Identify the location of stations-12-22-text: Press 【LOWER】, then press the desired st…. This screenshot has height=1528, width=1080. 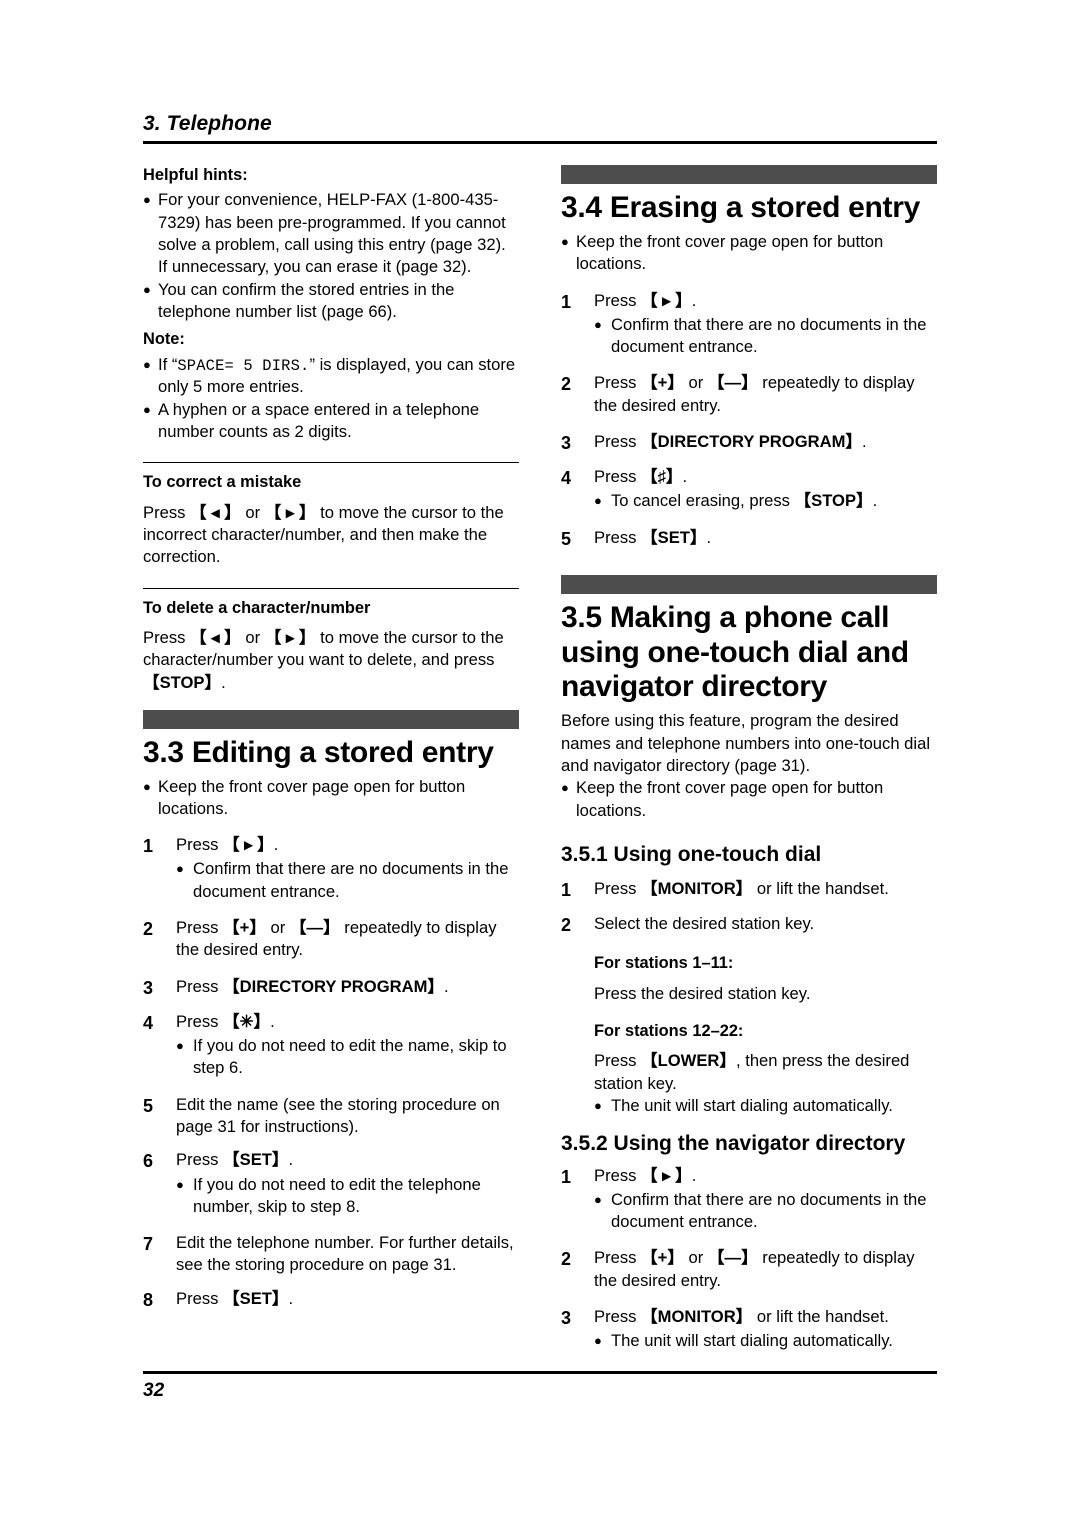
(765, 1072).